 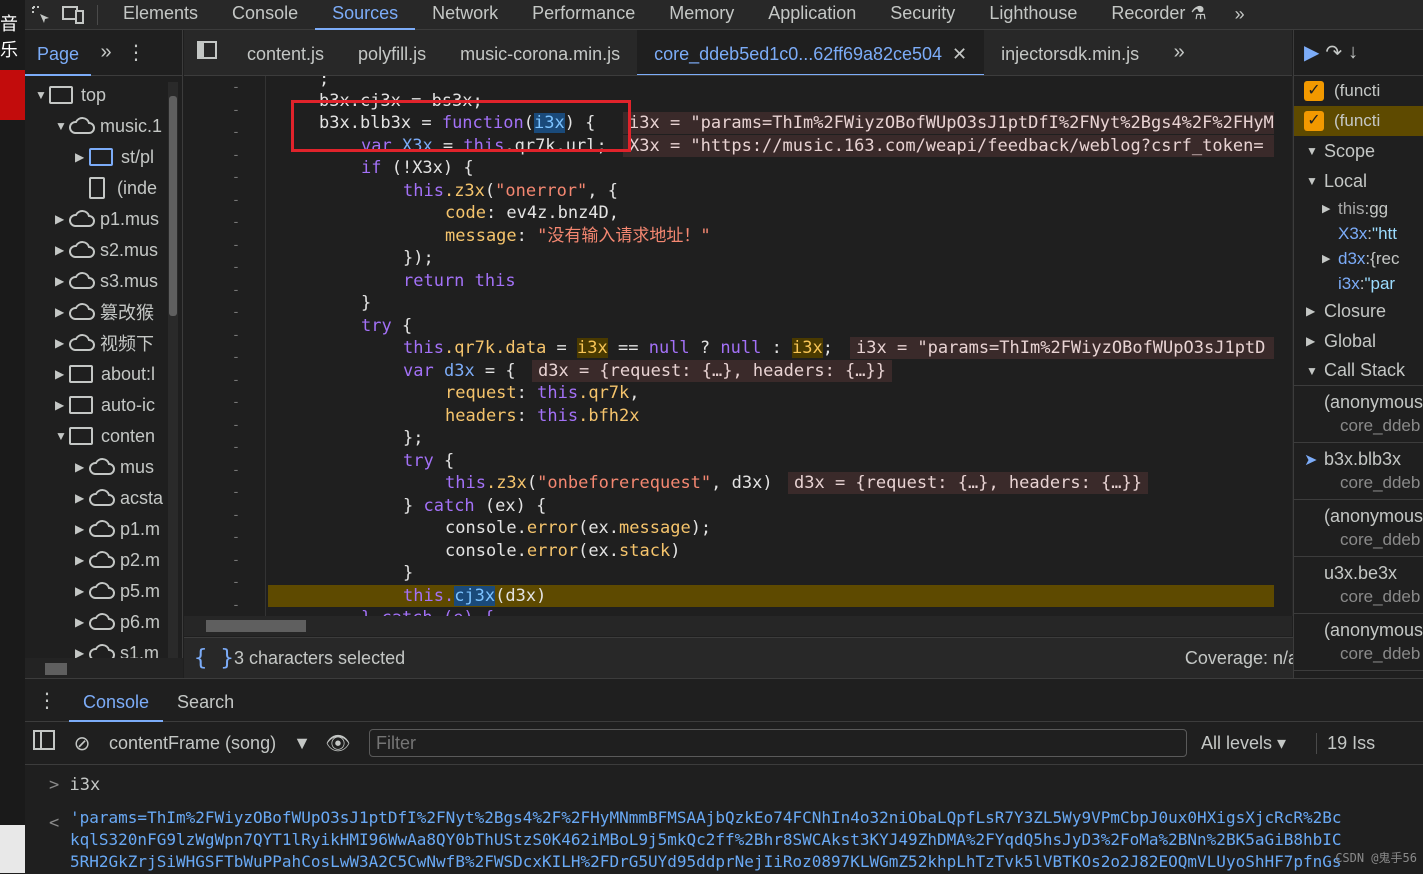 What do you see at coordinates (265, 15) in the screenshot?
I see `tab-console: Console` at bounding box center [265, 15].